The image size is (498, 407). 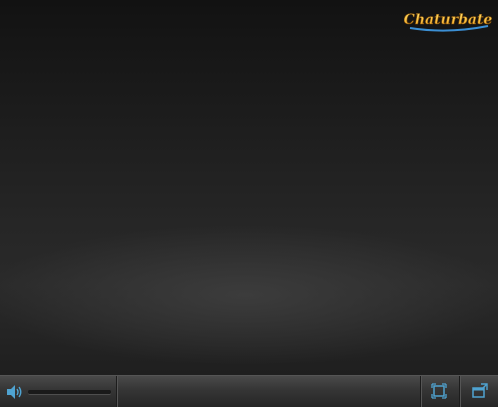 I want to click on volume-level-fill, so click(x=69, y=392).